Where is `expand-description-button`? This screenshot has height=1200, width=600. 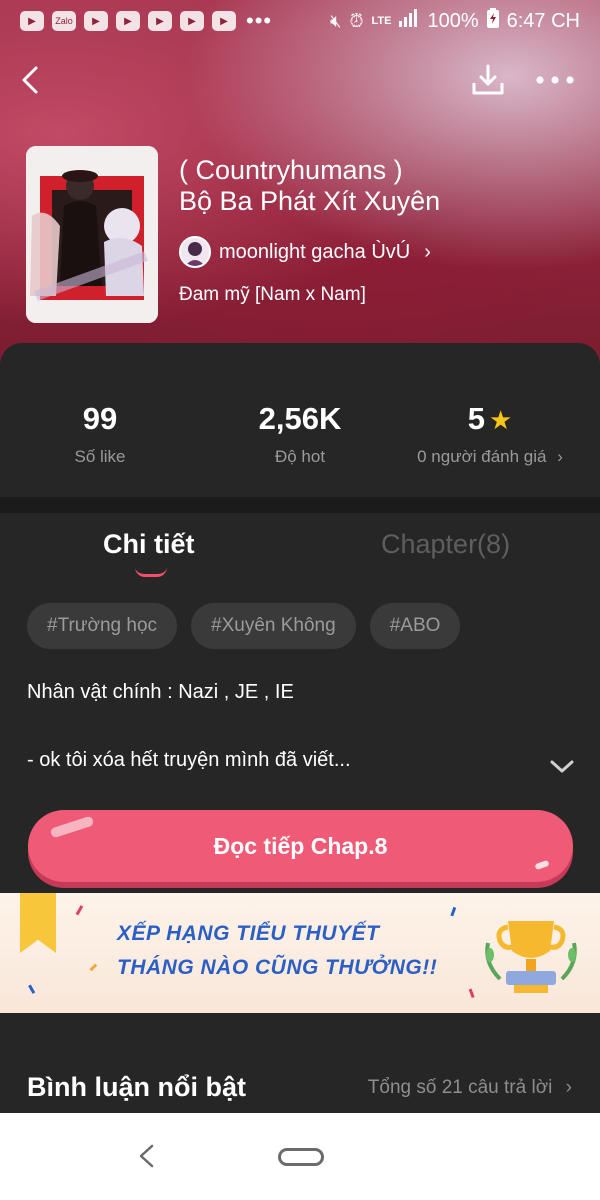
expand-description-button is located at coordinates (562, 767).